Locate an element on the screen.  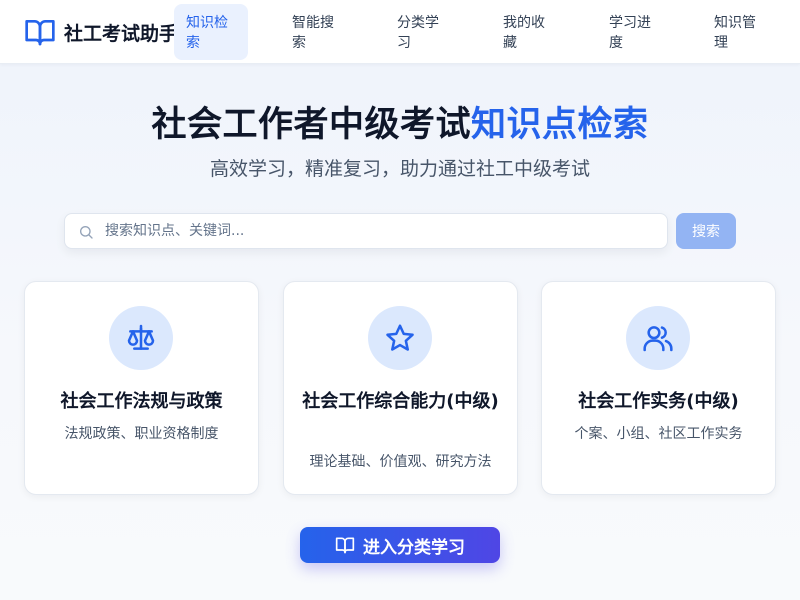
nav-item-progress: 学习进度 is located at coordinates (634, 32).